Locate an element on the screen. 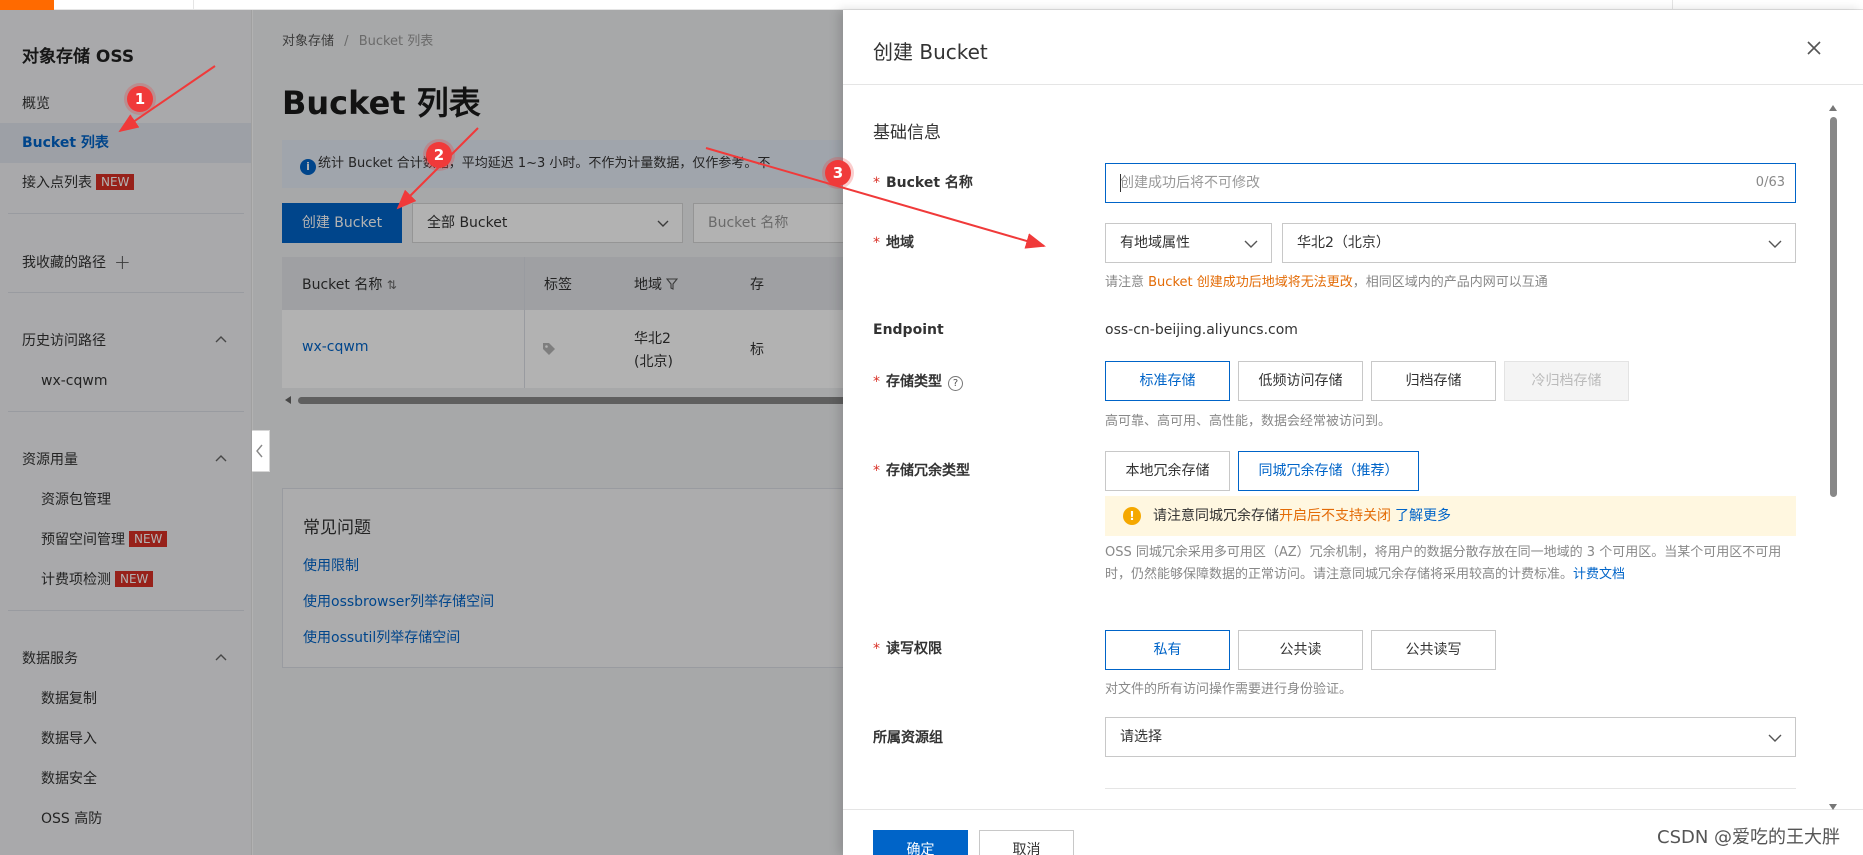 This screenshot has height=855, width=1863. confirm-button: 确定 is located at coordinates (920, 842).